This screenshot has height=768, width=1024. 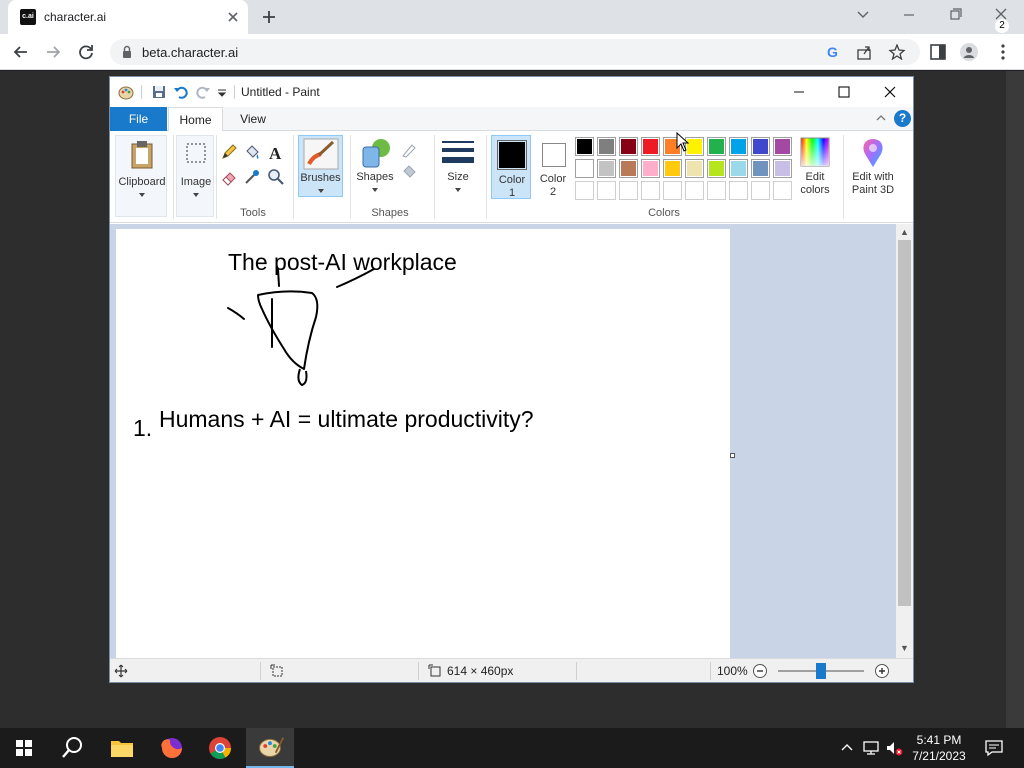 I want to click on share-icon, so click(x=864, y=52).